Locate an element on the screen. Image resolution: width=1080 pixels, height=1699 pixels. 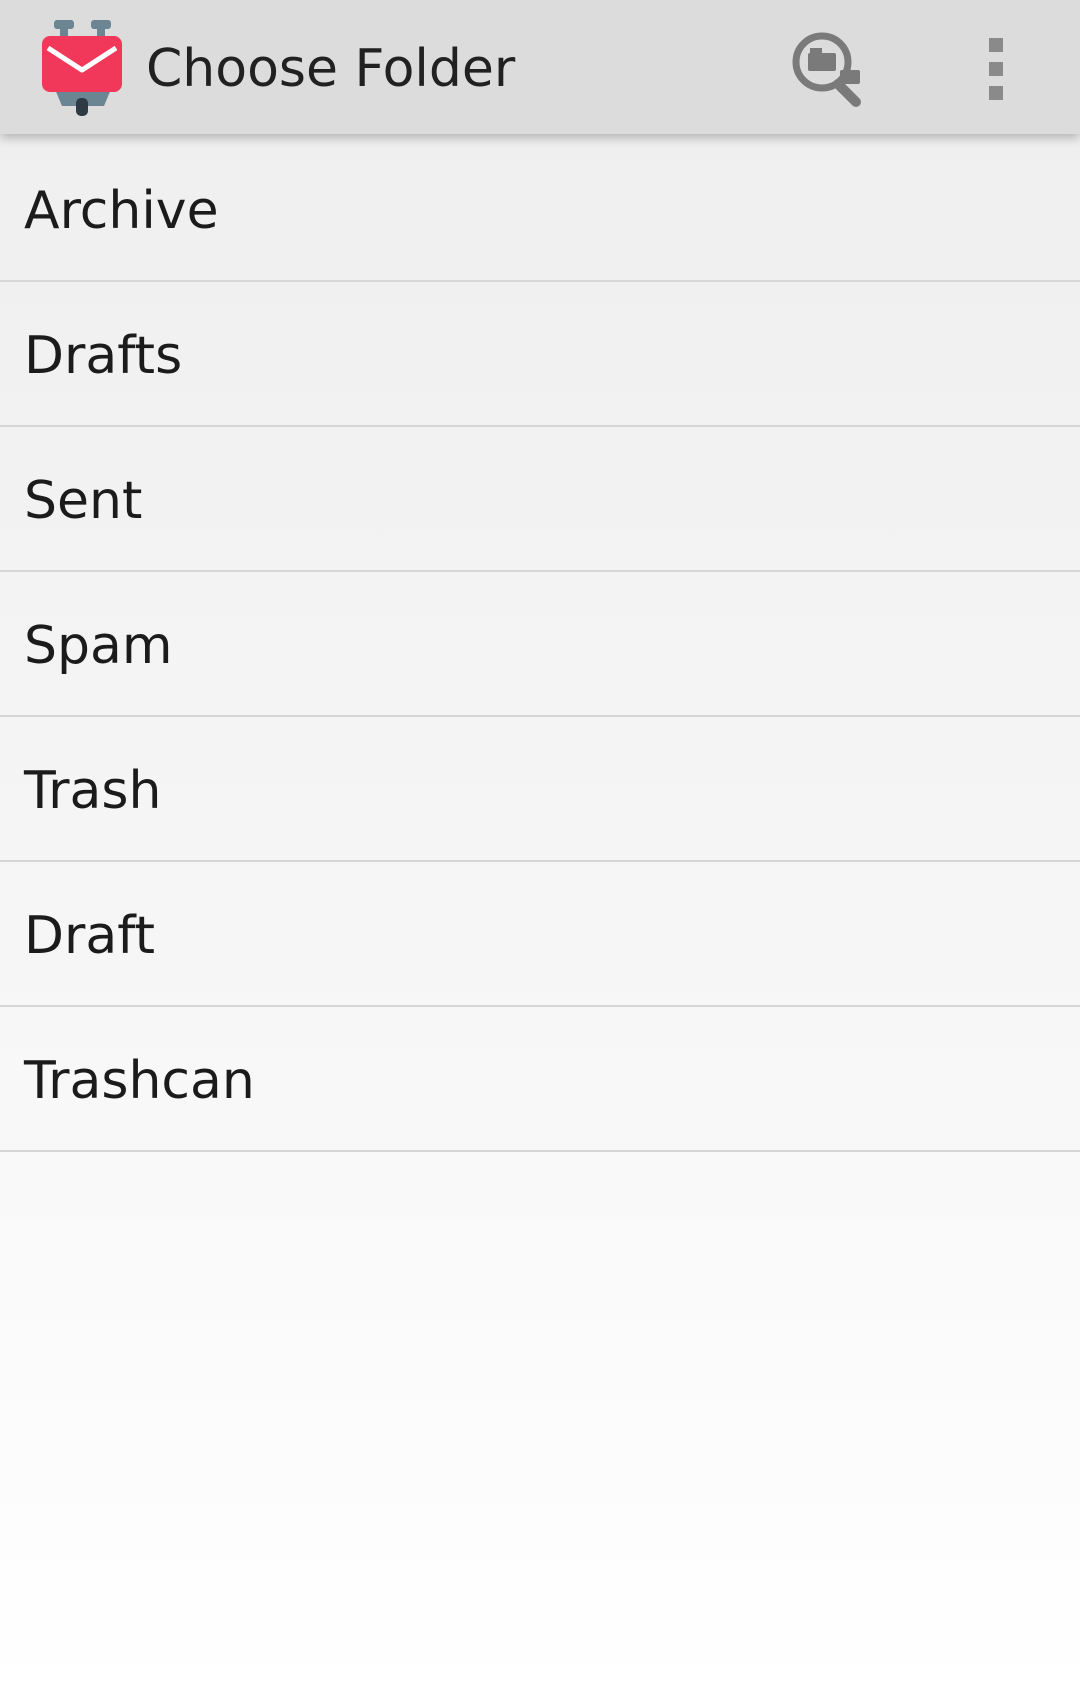
folder-item-archive: Archive is located at coordinates (540, 209).